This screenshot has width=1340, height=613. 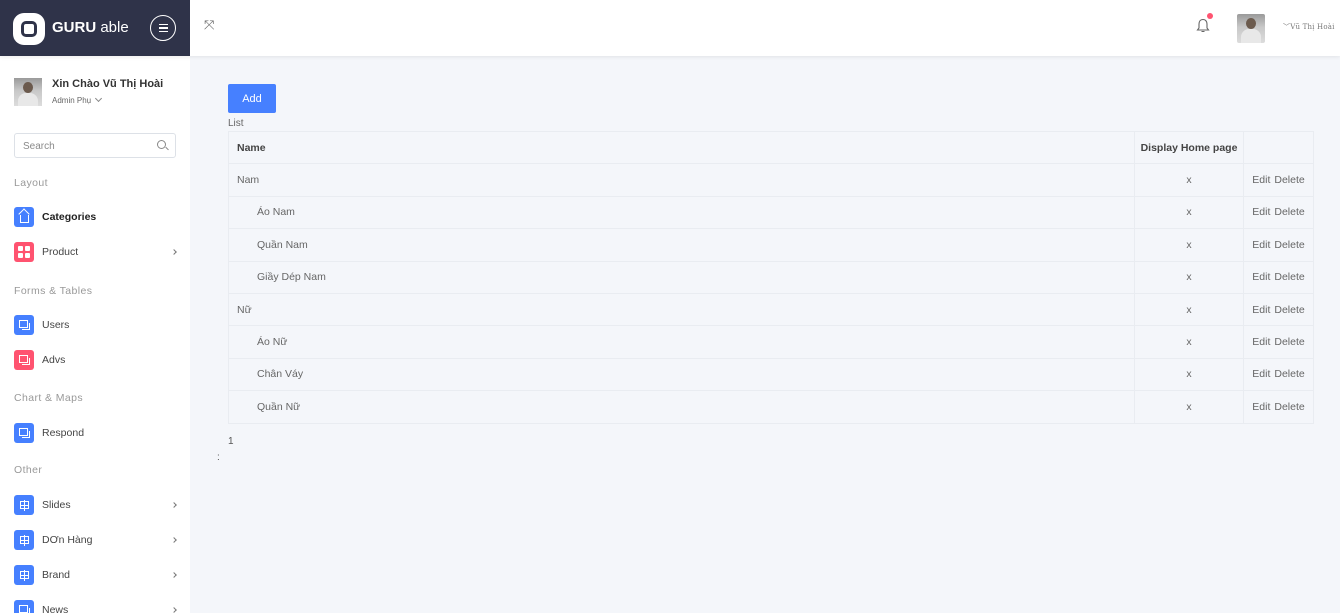 What do you see at coordinates (74, 27) in the screenshot?
I see `brand-name-bold: GURU` at bounding box center [74, 27].